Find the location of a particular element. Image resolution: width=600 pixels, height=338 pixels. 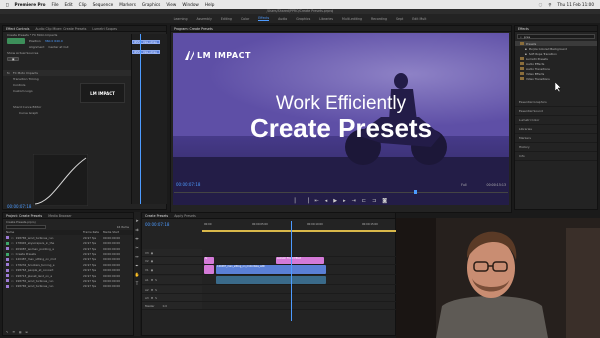

header-name: Name is located at coordinates (43, 232).